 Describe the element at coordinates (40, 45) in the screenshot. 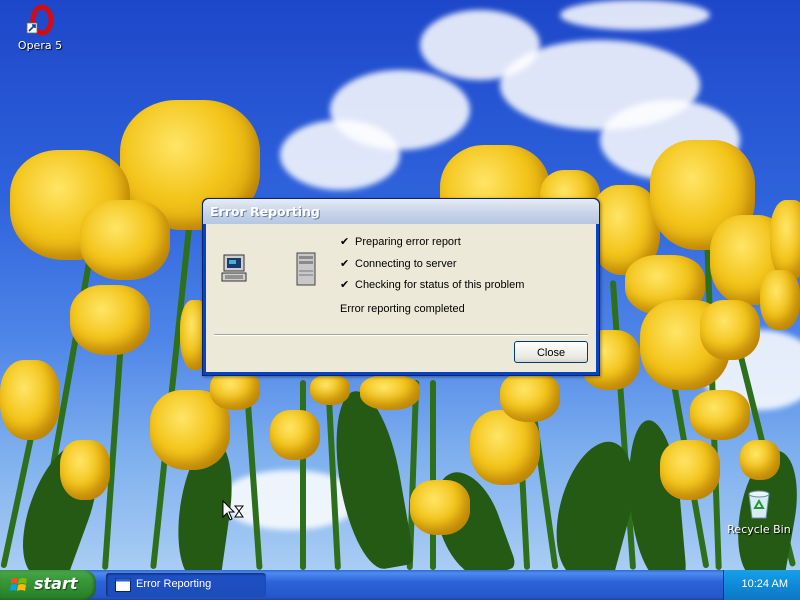

I see `desktop-icon-label: Opera 5` at that location.